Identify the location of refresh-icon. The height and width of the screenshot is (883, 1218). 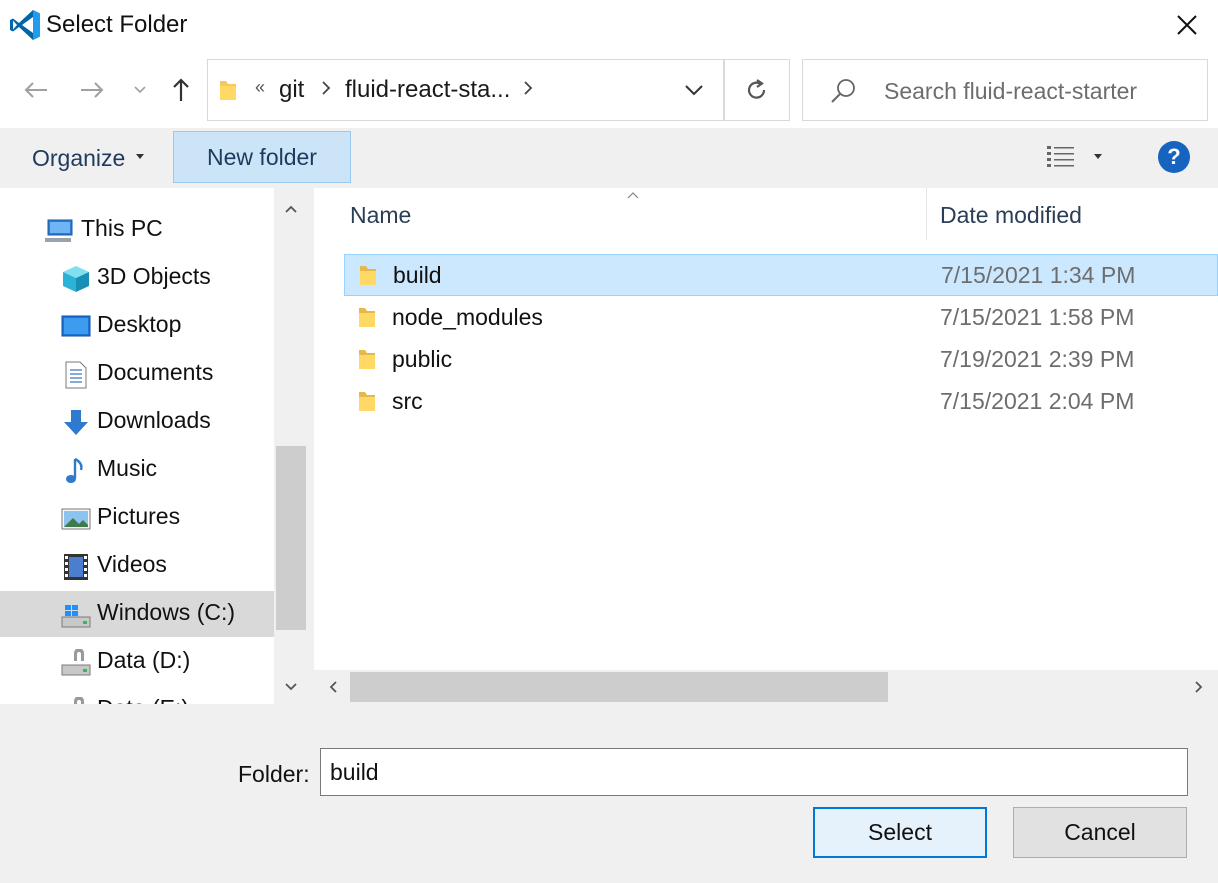
(756, 89).